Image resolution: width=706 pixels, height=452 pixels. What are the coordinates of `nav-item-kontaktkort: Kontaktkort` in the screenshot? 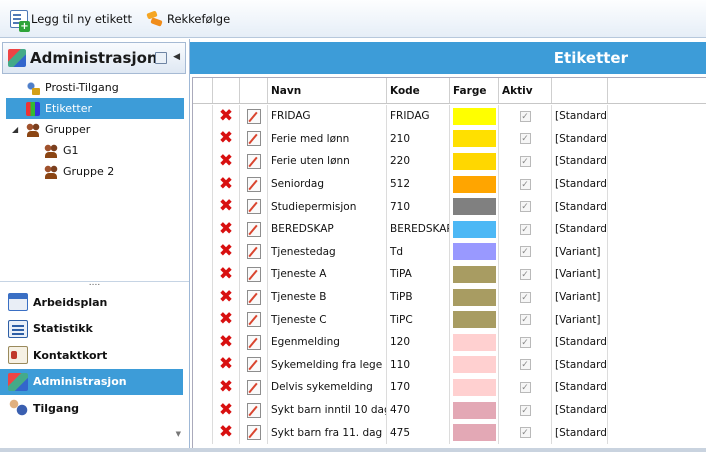 It's located at (94, 355).